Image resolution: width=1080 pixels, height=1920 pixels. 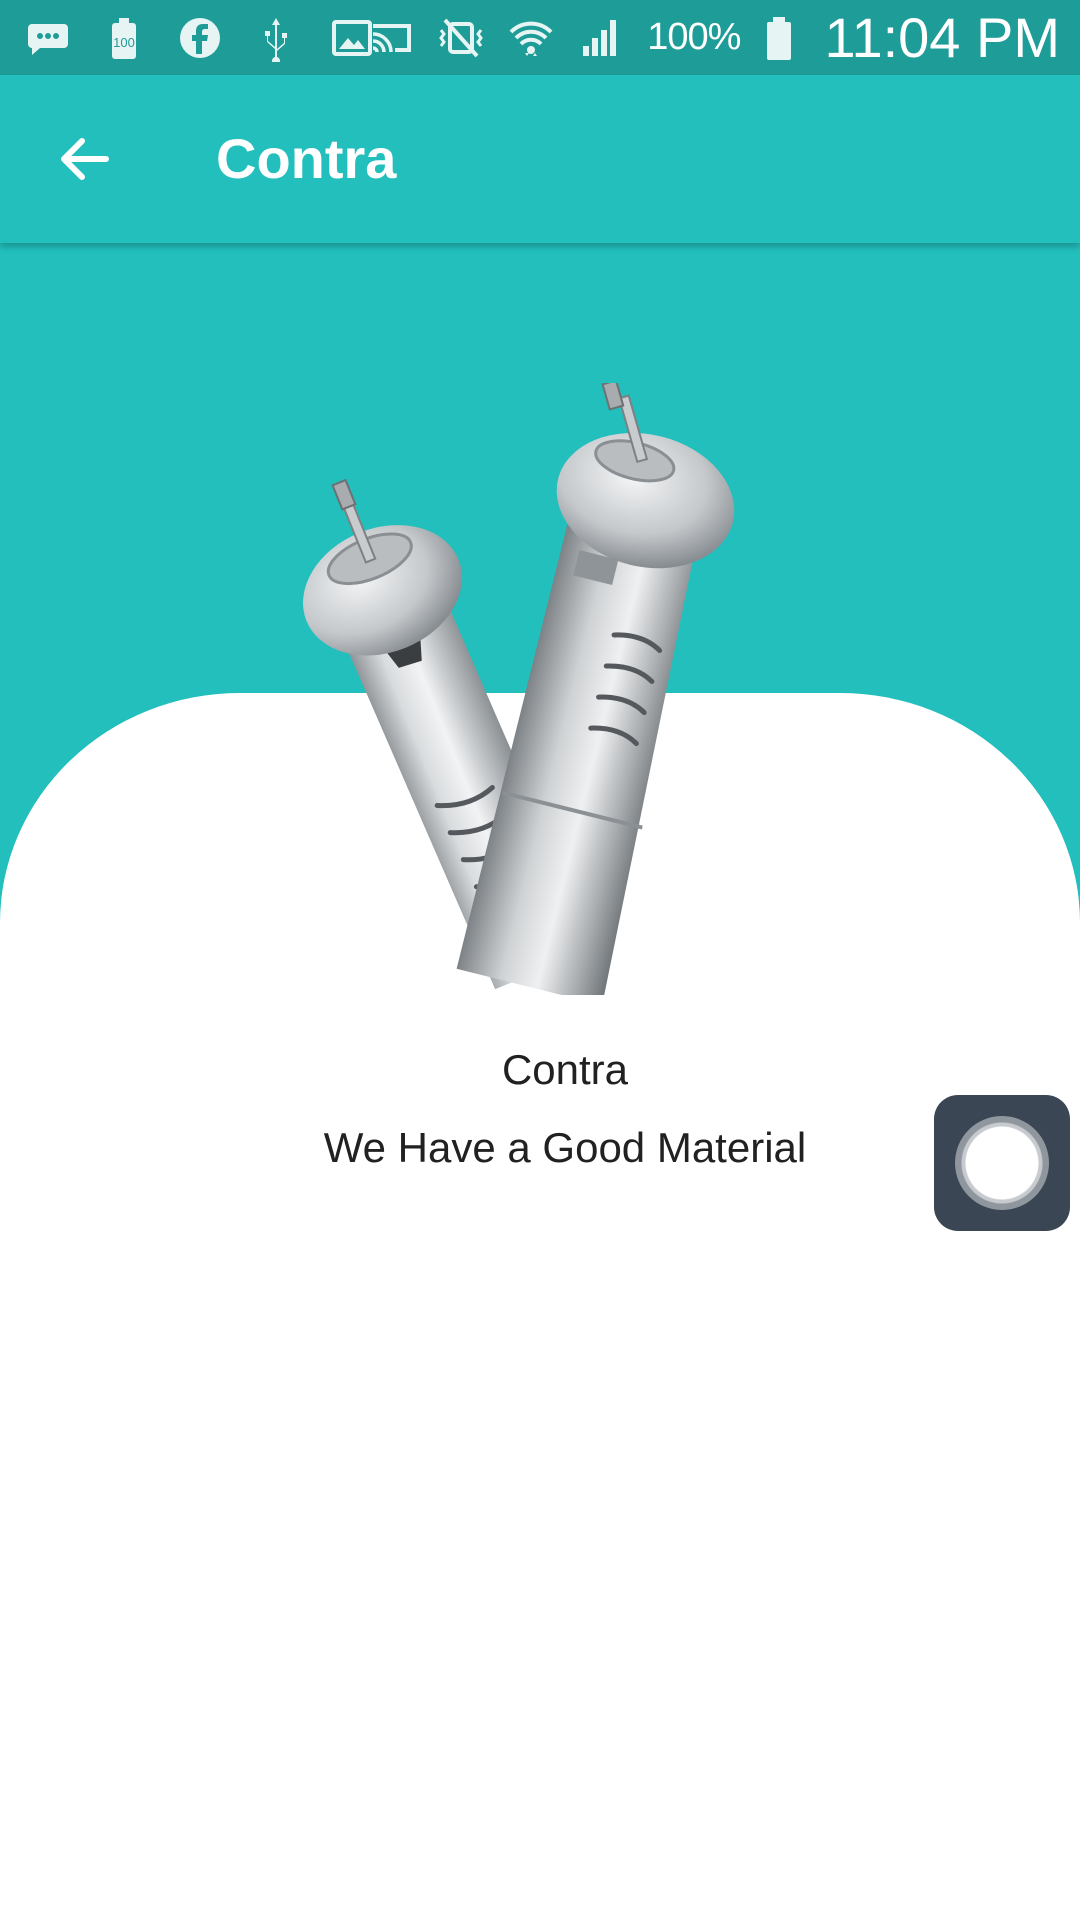 What do you see at coordinates (565, 1147) in the screenshot?
I see `product-tagline: We Have a Good Material` at bounding box center [565, 1147].